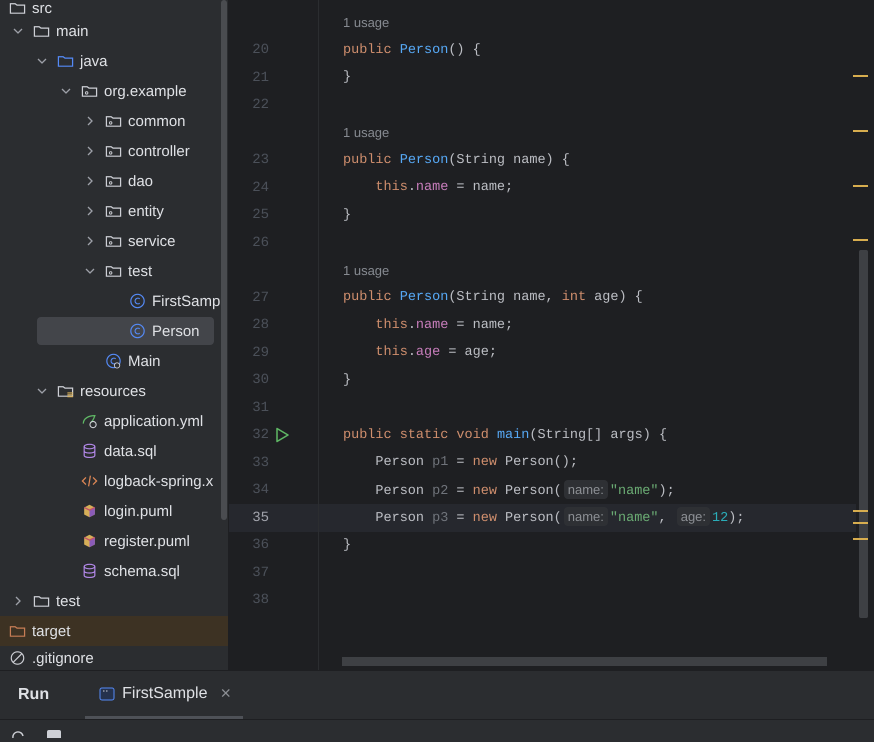  I want to click on tree-item: controller, so click(147, 151).